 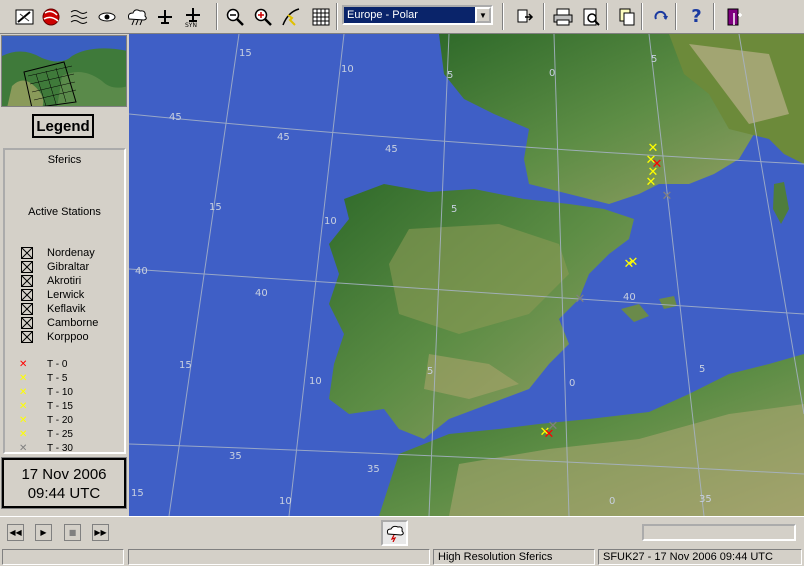 I want to click on date-label: 17 Nov 2006, so click(x=64, y=474).